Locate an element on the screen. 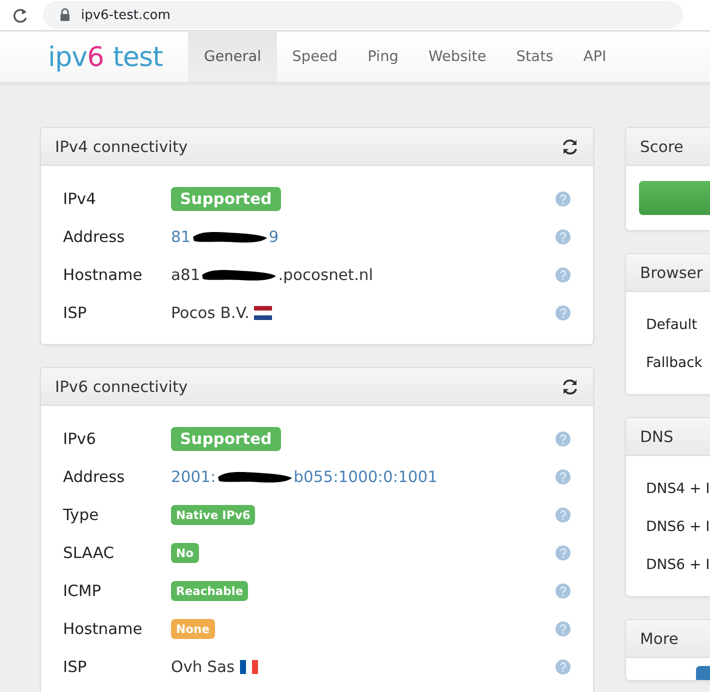 This screenshot has height=692, width=710. panel-title: DNS is located at coordinates (657, 437).